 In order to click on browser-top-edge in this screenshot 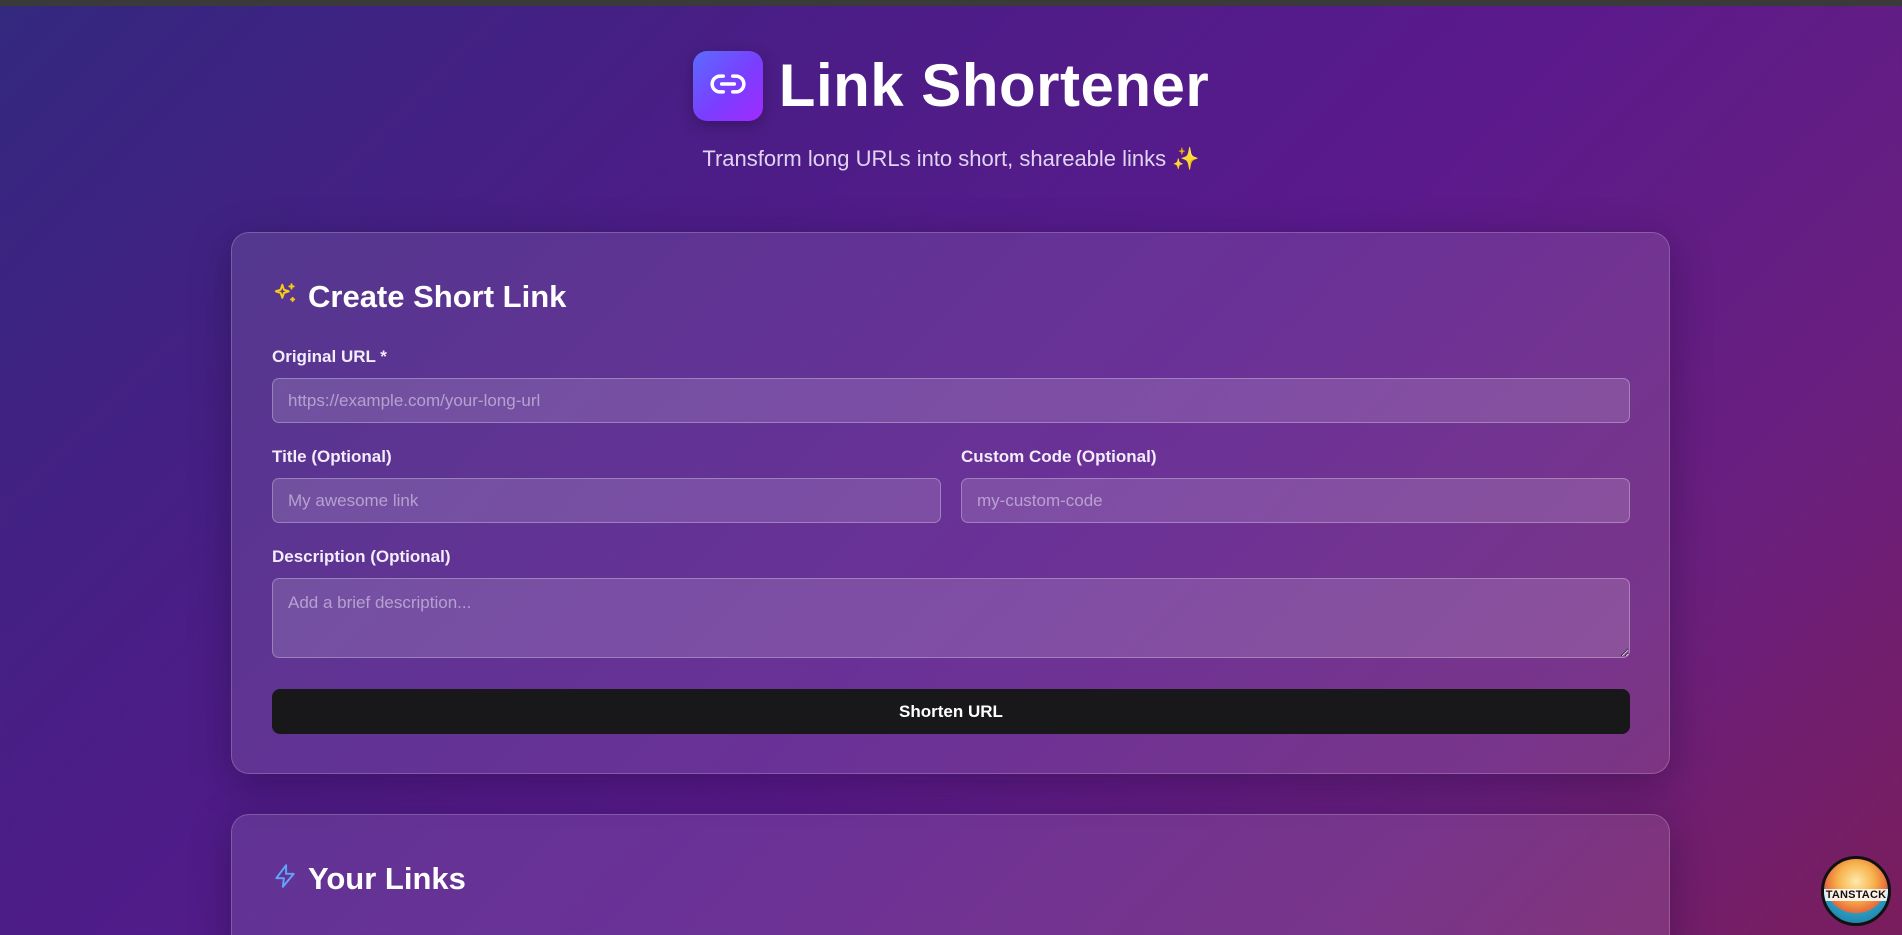, I will do `click(951, 3)`.